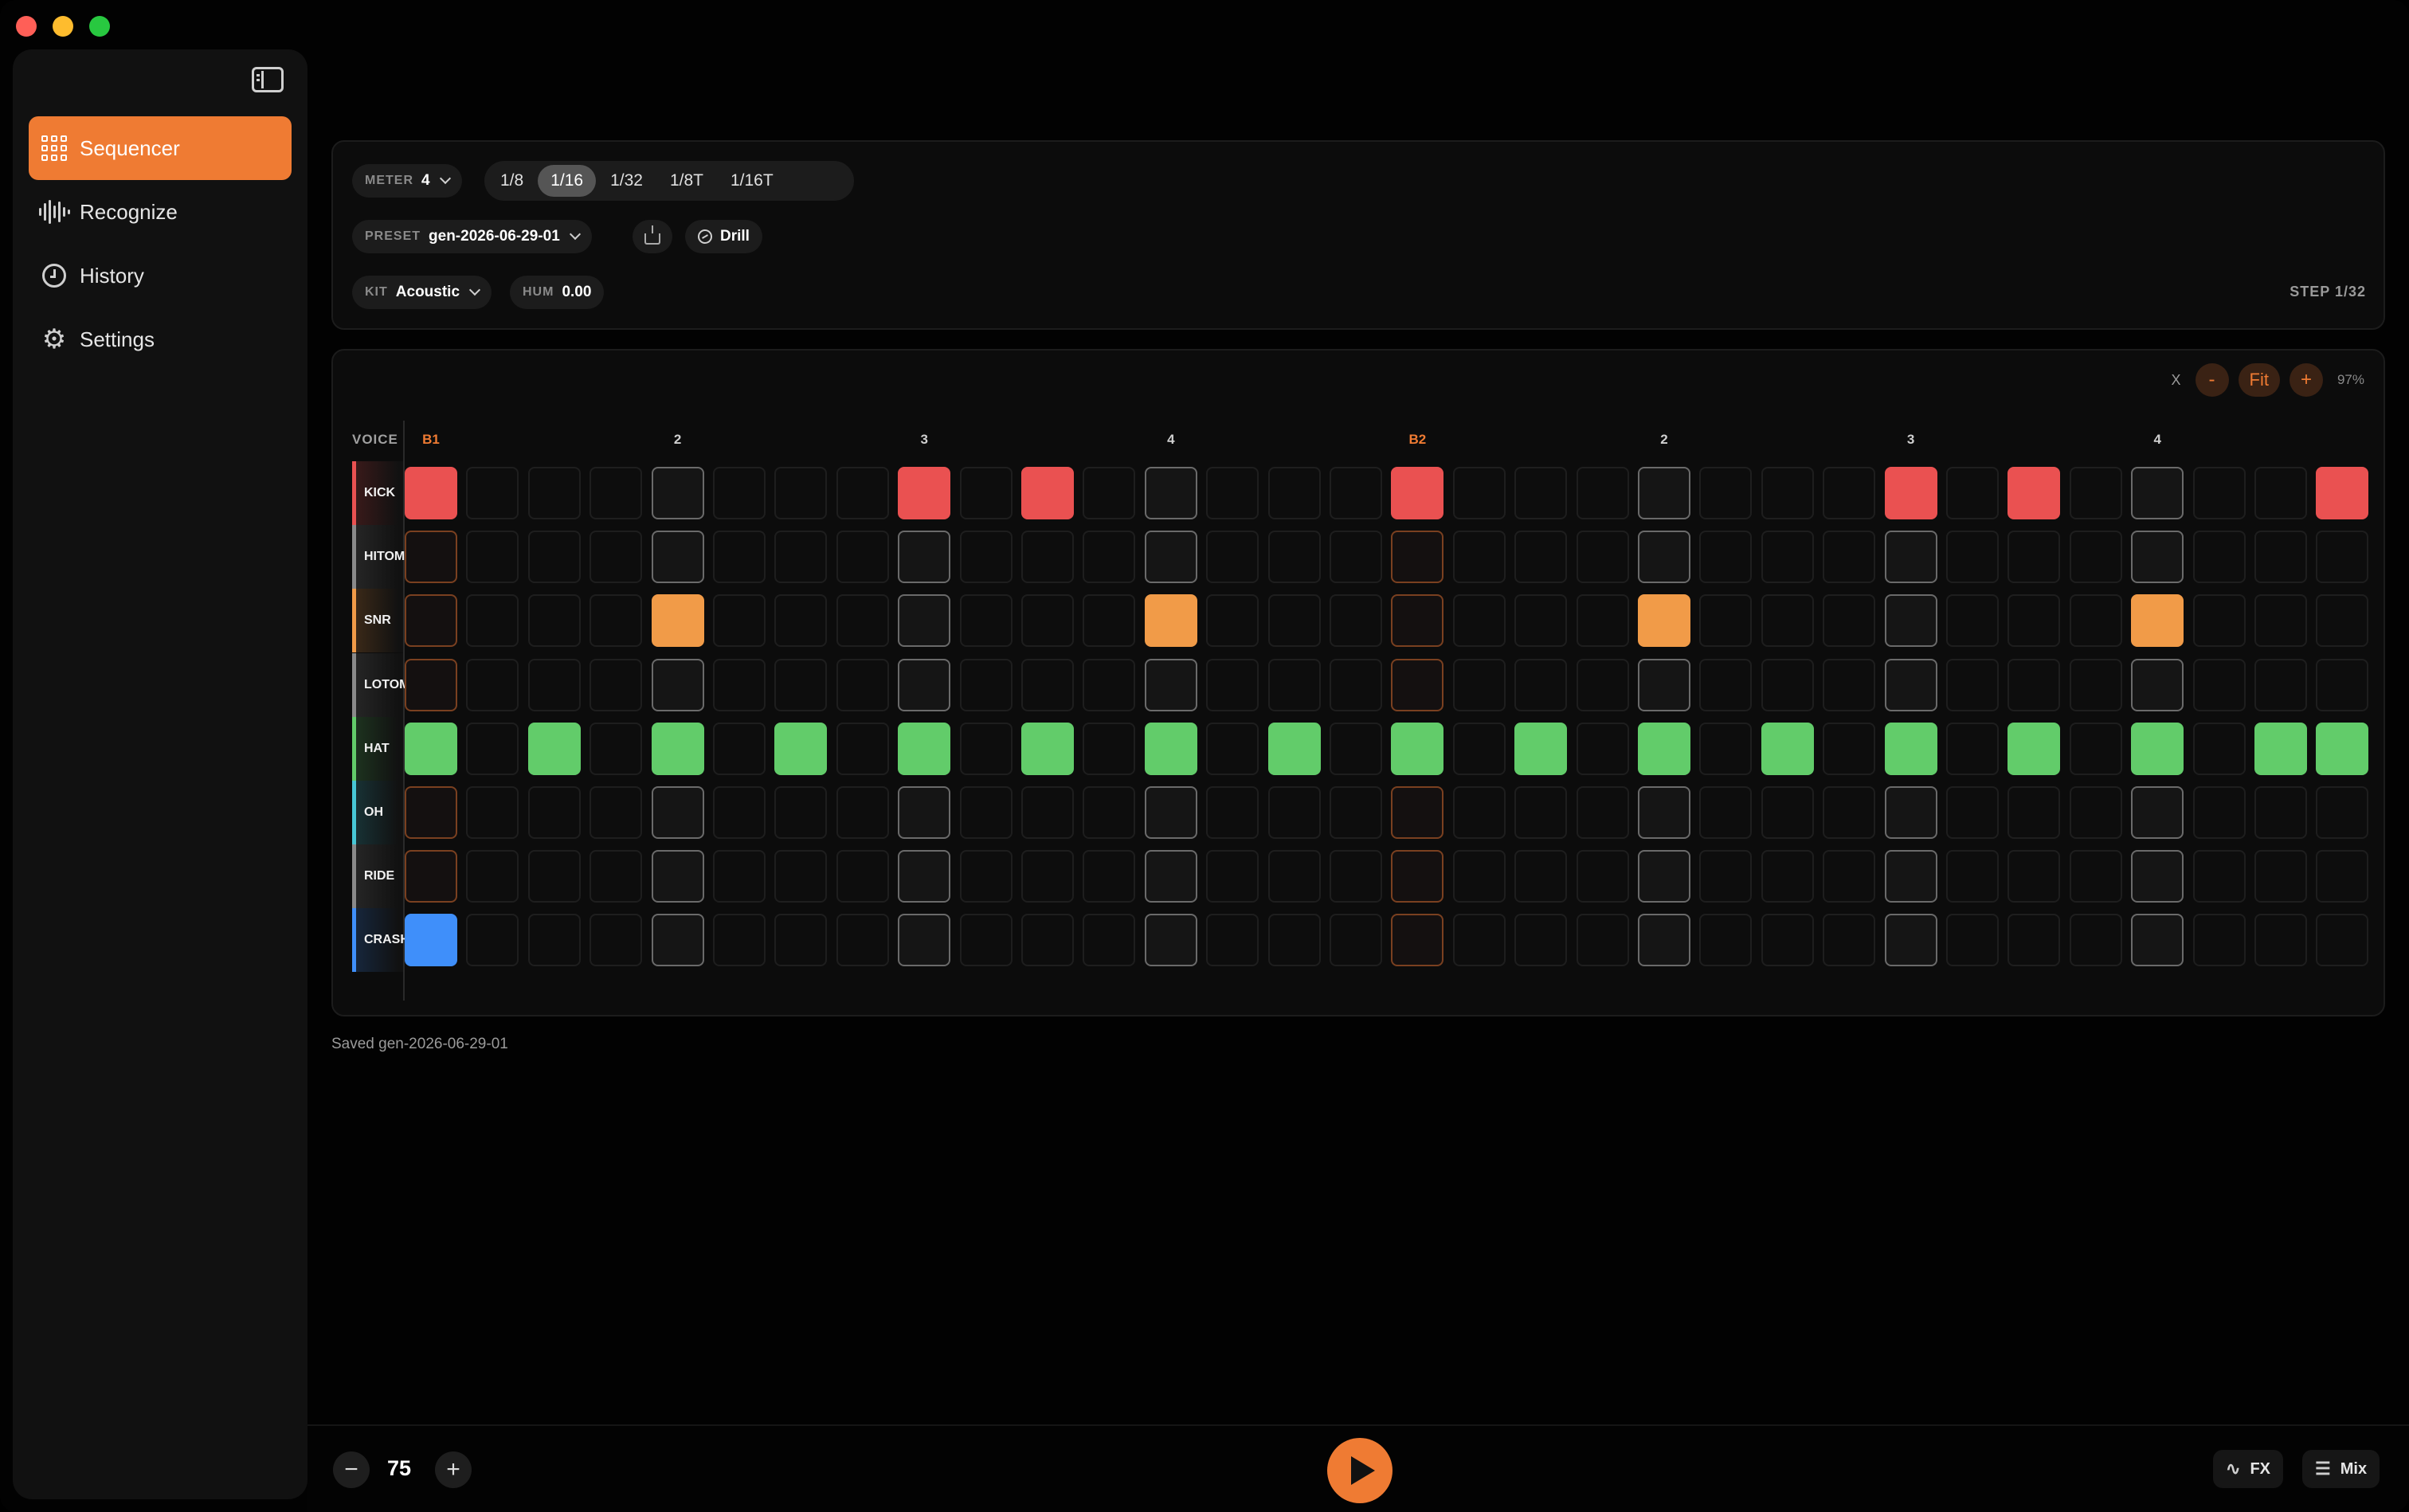  What do you see at coordinates (512, 181) in the screenshot?
I see `subdivision-option-1-8: 1/8` at bounding box center [512, 181].